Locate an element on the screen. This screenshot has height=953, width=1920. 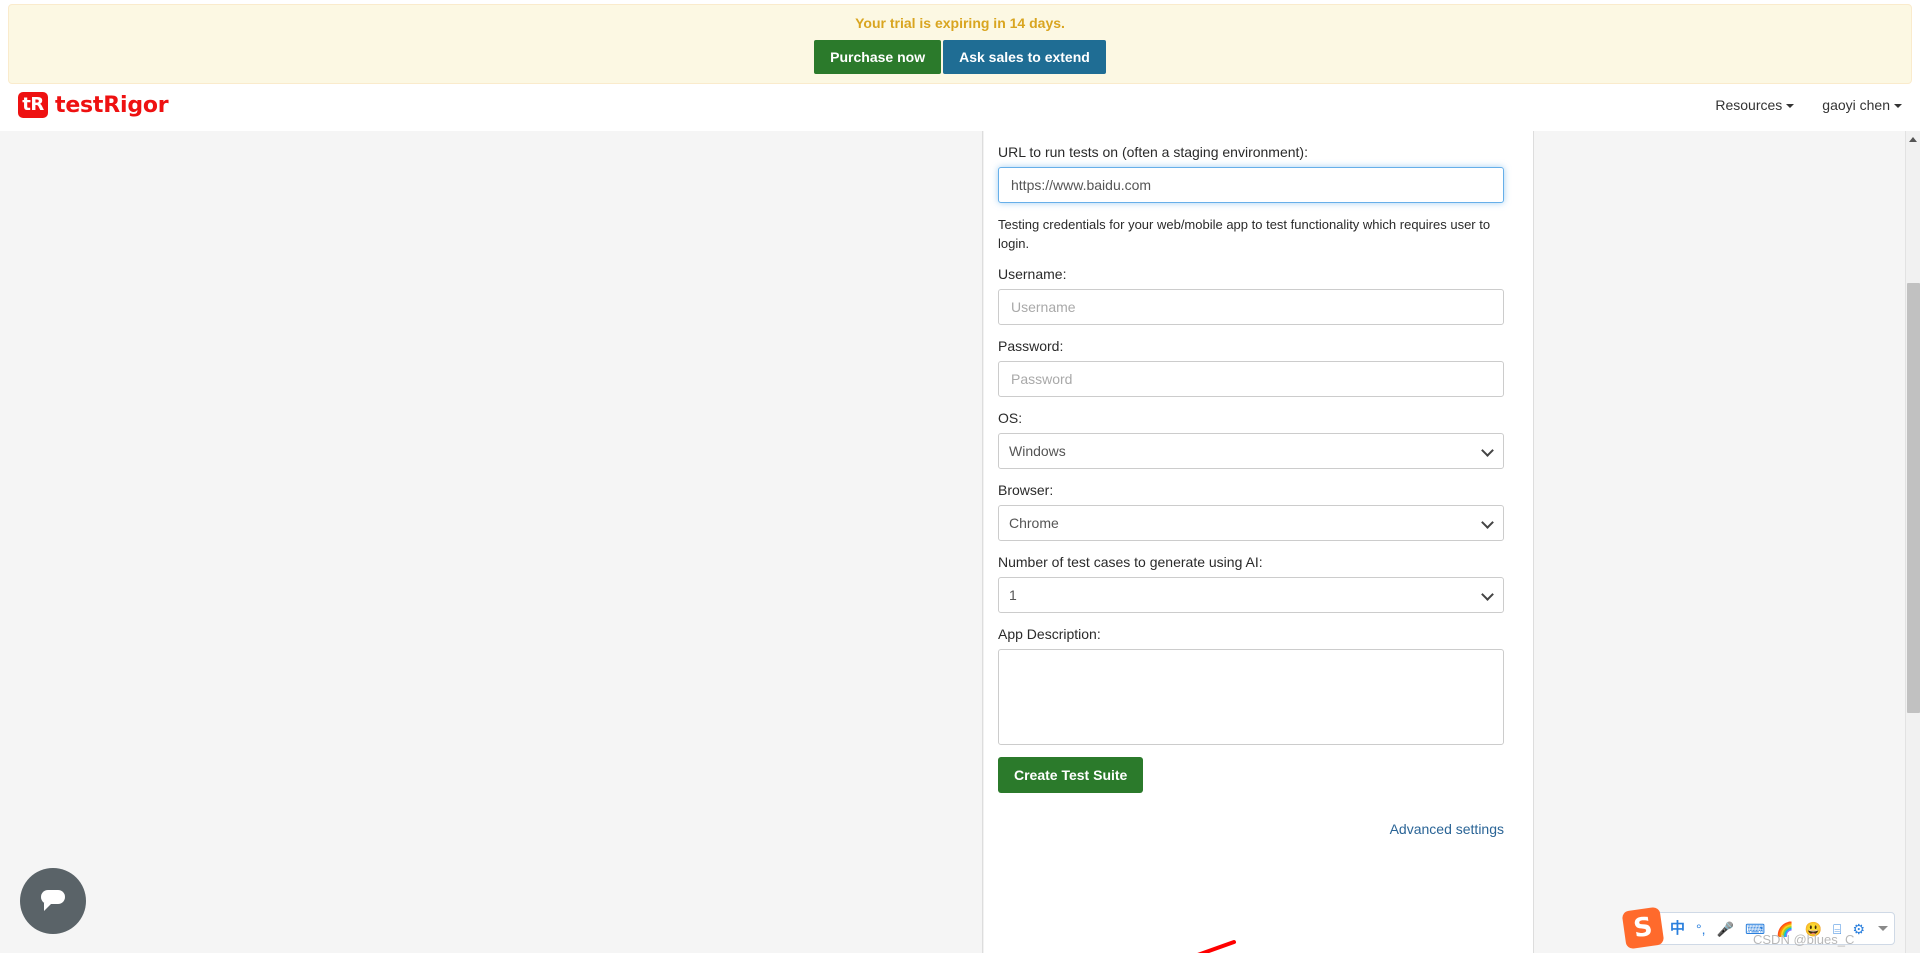
ime-toolbar: S 中 °, 🎤 ⌨ 🌈 😃 ⌸ ⚙ is located at coordinates (1758, 928).